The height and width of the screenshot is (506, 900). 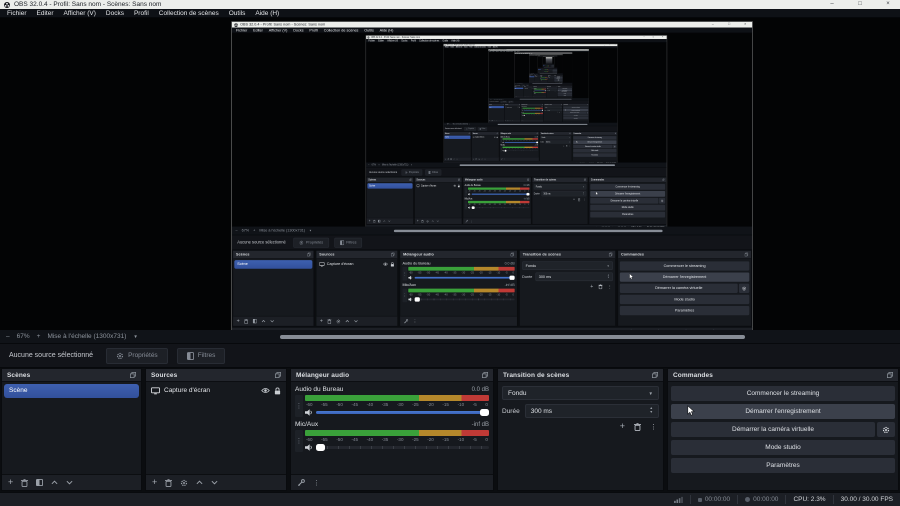 What do you see at coordinates (237, 13) in the screenshot?
I see `menu-outils: Outils` at bounding box center [237, 13].